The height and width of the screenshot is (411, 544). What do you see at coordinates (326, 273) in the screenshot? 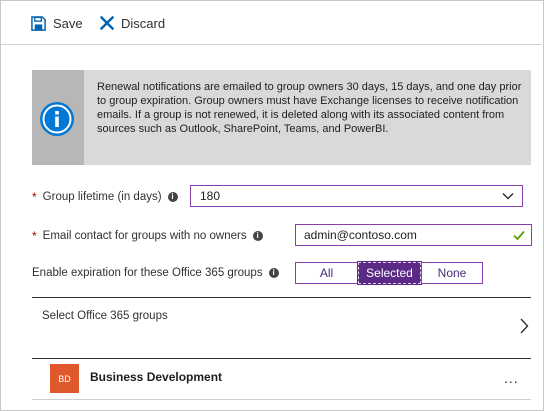
I see `option-all: All` at bounding box center [326, 273].